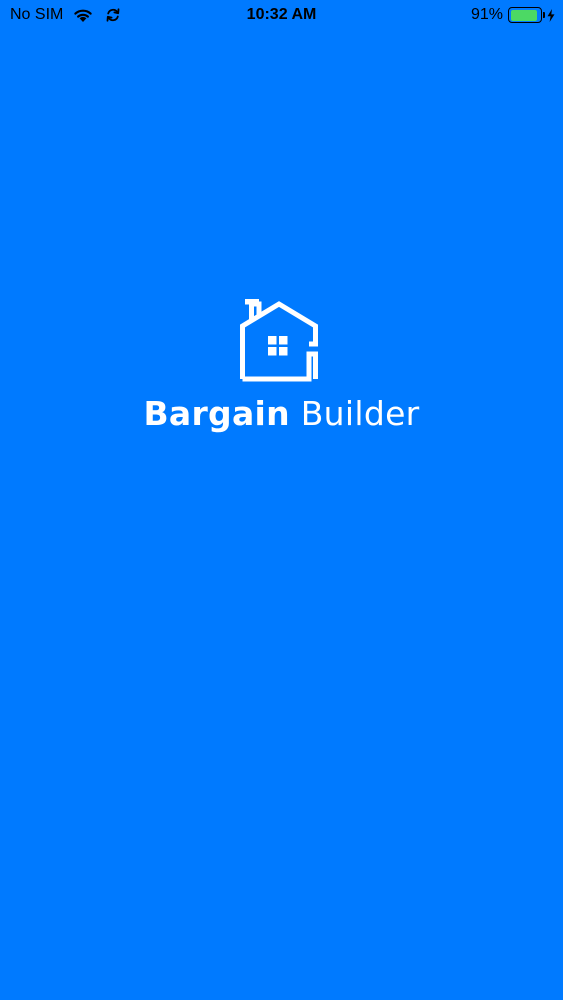 This screenshot has width=563, height=1000. I want to click on splash-logo-block: Bargain Builder, so click(281, 364).